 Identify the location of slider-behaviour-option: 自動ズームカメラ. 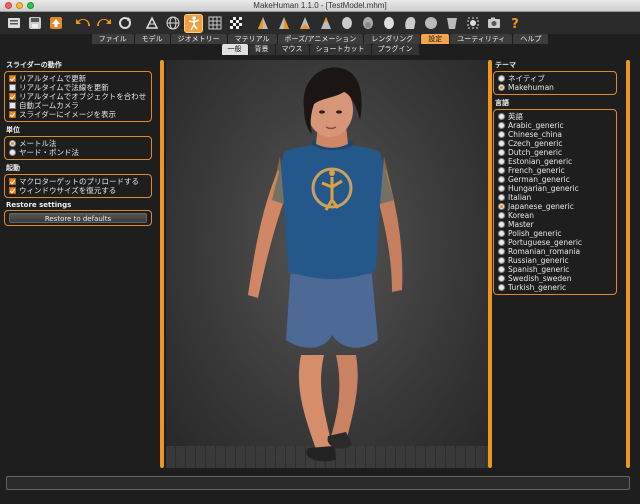
(78, 105).